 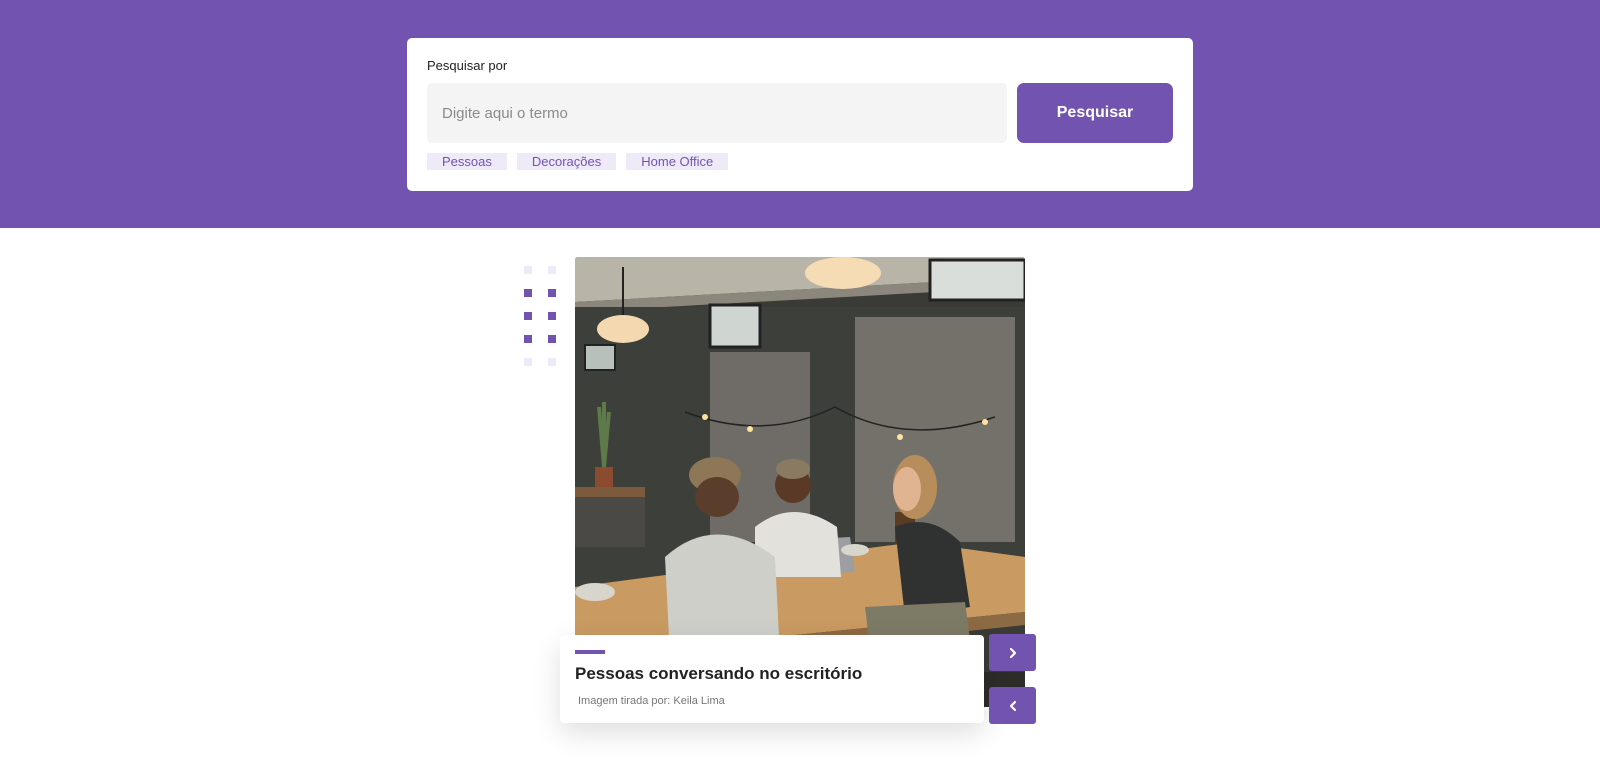 I want to click on search-label: Pesquisar por, so click(x=467, y=65).